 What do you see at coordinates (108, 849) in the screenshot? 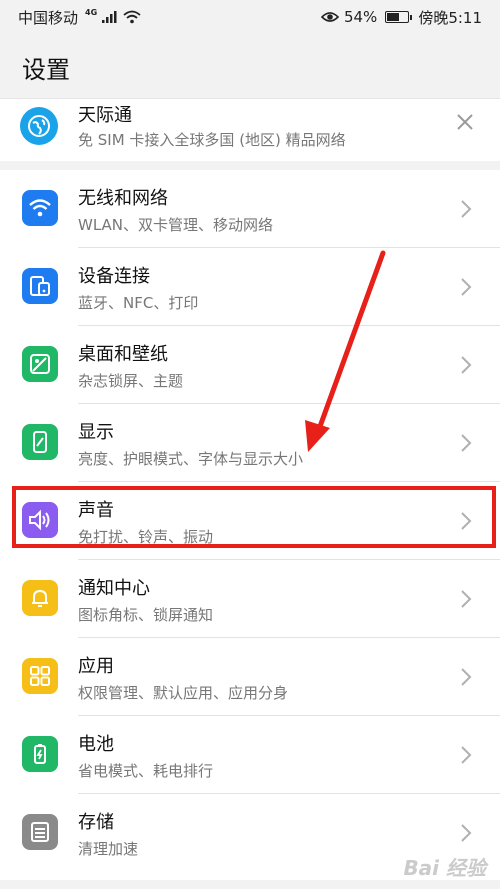
I see `item-subtitle: 清理加速` at bounding box center [108, 849].